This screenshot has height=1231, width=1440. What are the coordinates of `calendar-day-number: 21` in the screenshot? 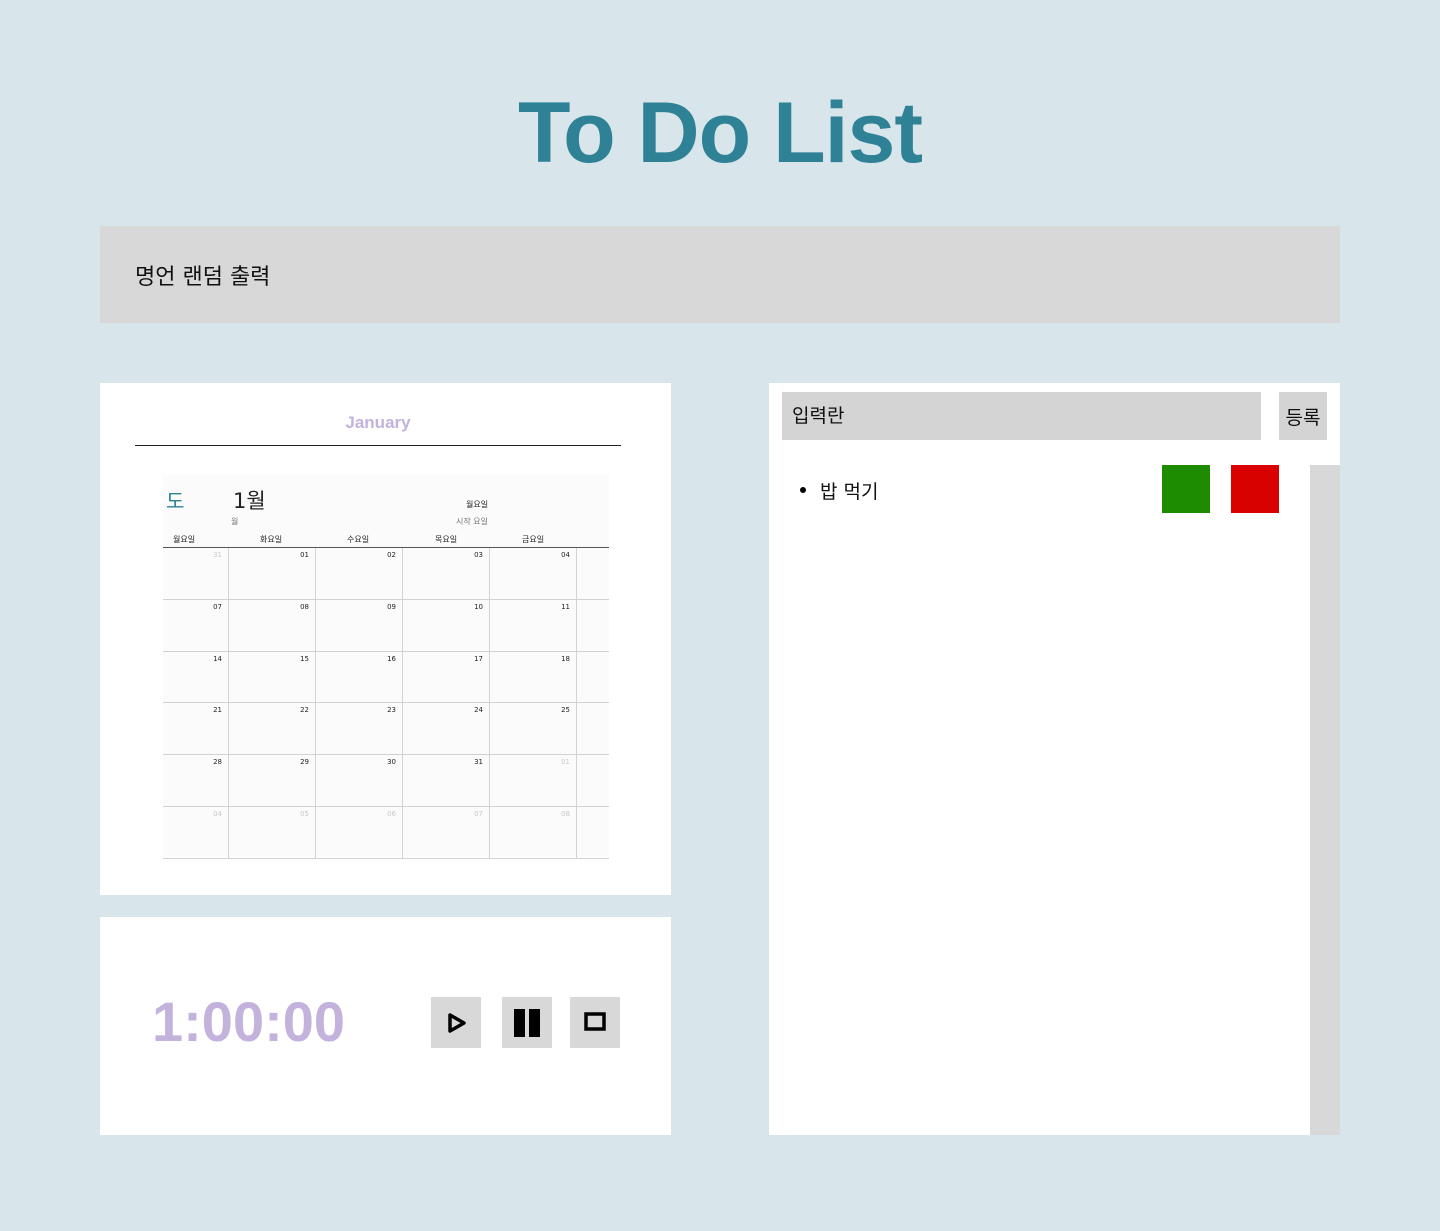 It's located at (217, 710).